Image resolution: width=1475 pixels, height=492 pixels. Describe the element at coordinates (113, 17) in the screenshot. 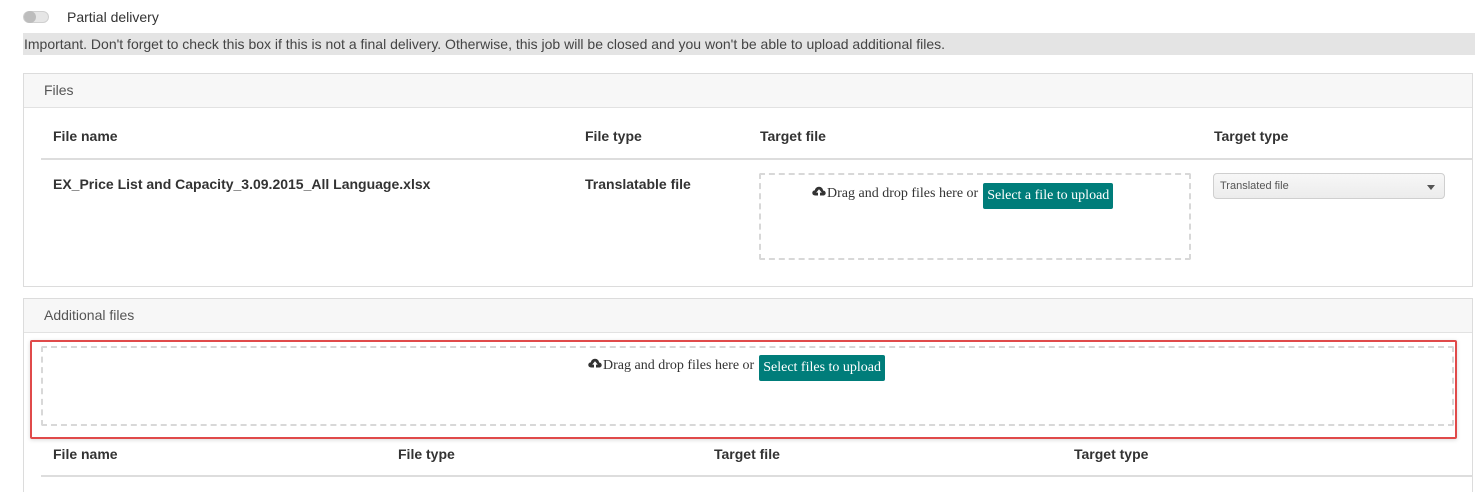

I see `partial-delivery-label: Partial delivery` at that location.